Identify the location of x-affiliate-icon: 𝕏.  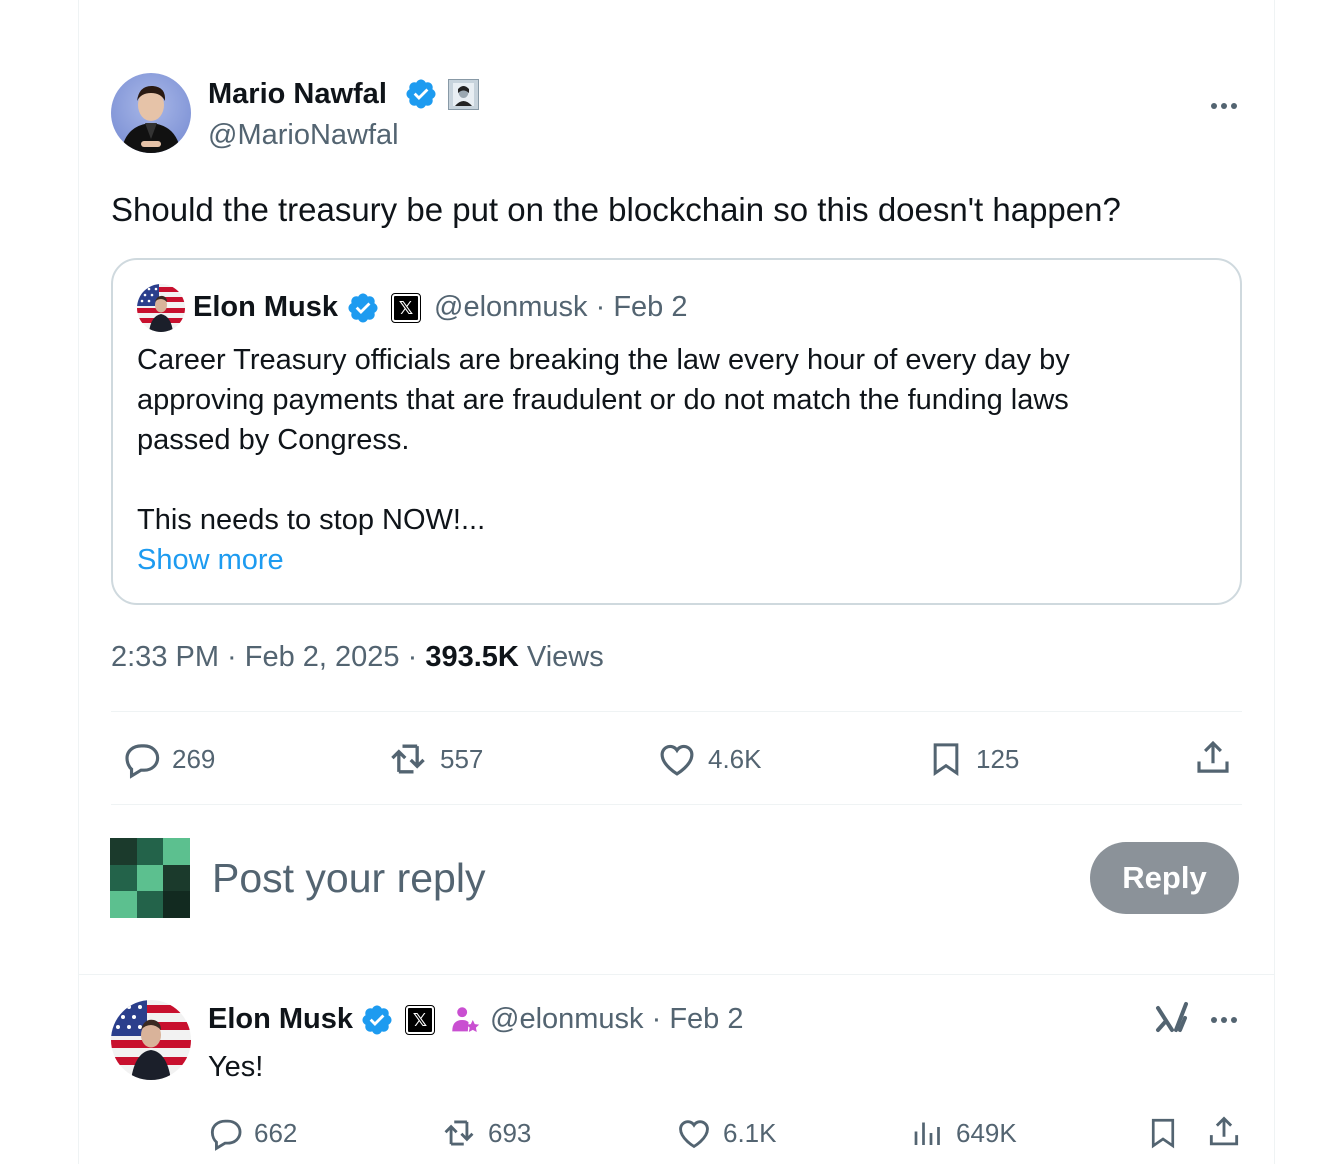
(406, 308).